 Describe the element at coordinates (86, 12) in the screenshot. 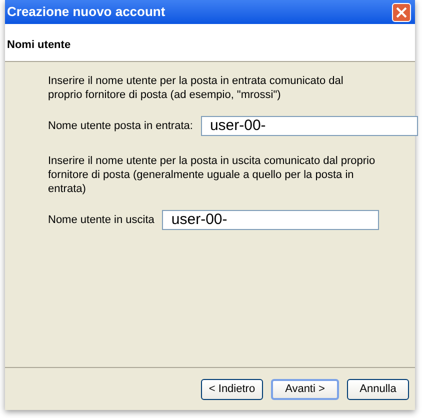

I see `window-title: Creazione nuovo account` at that location.